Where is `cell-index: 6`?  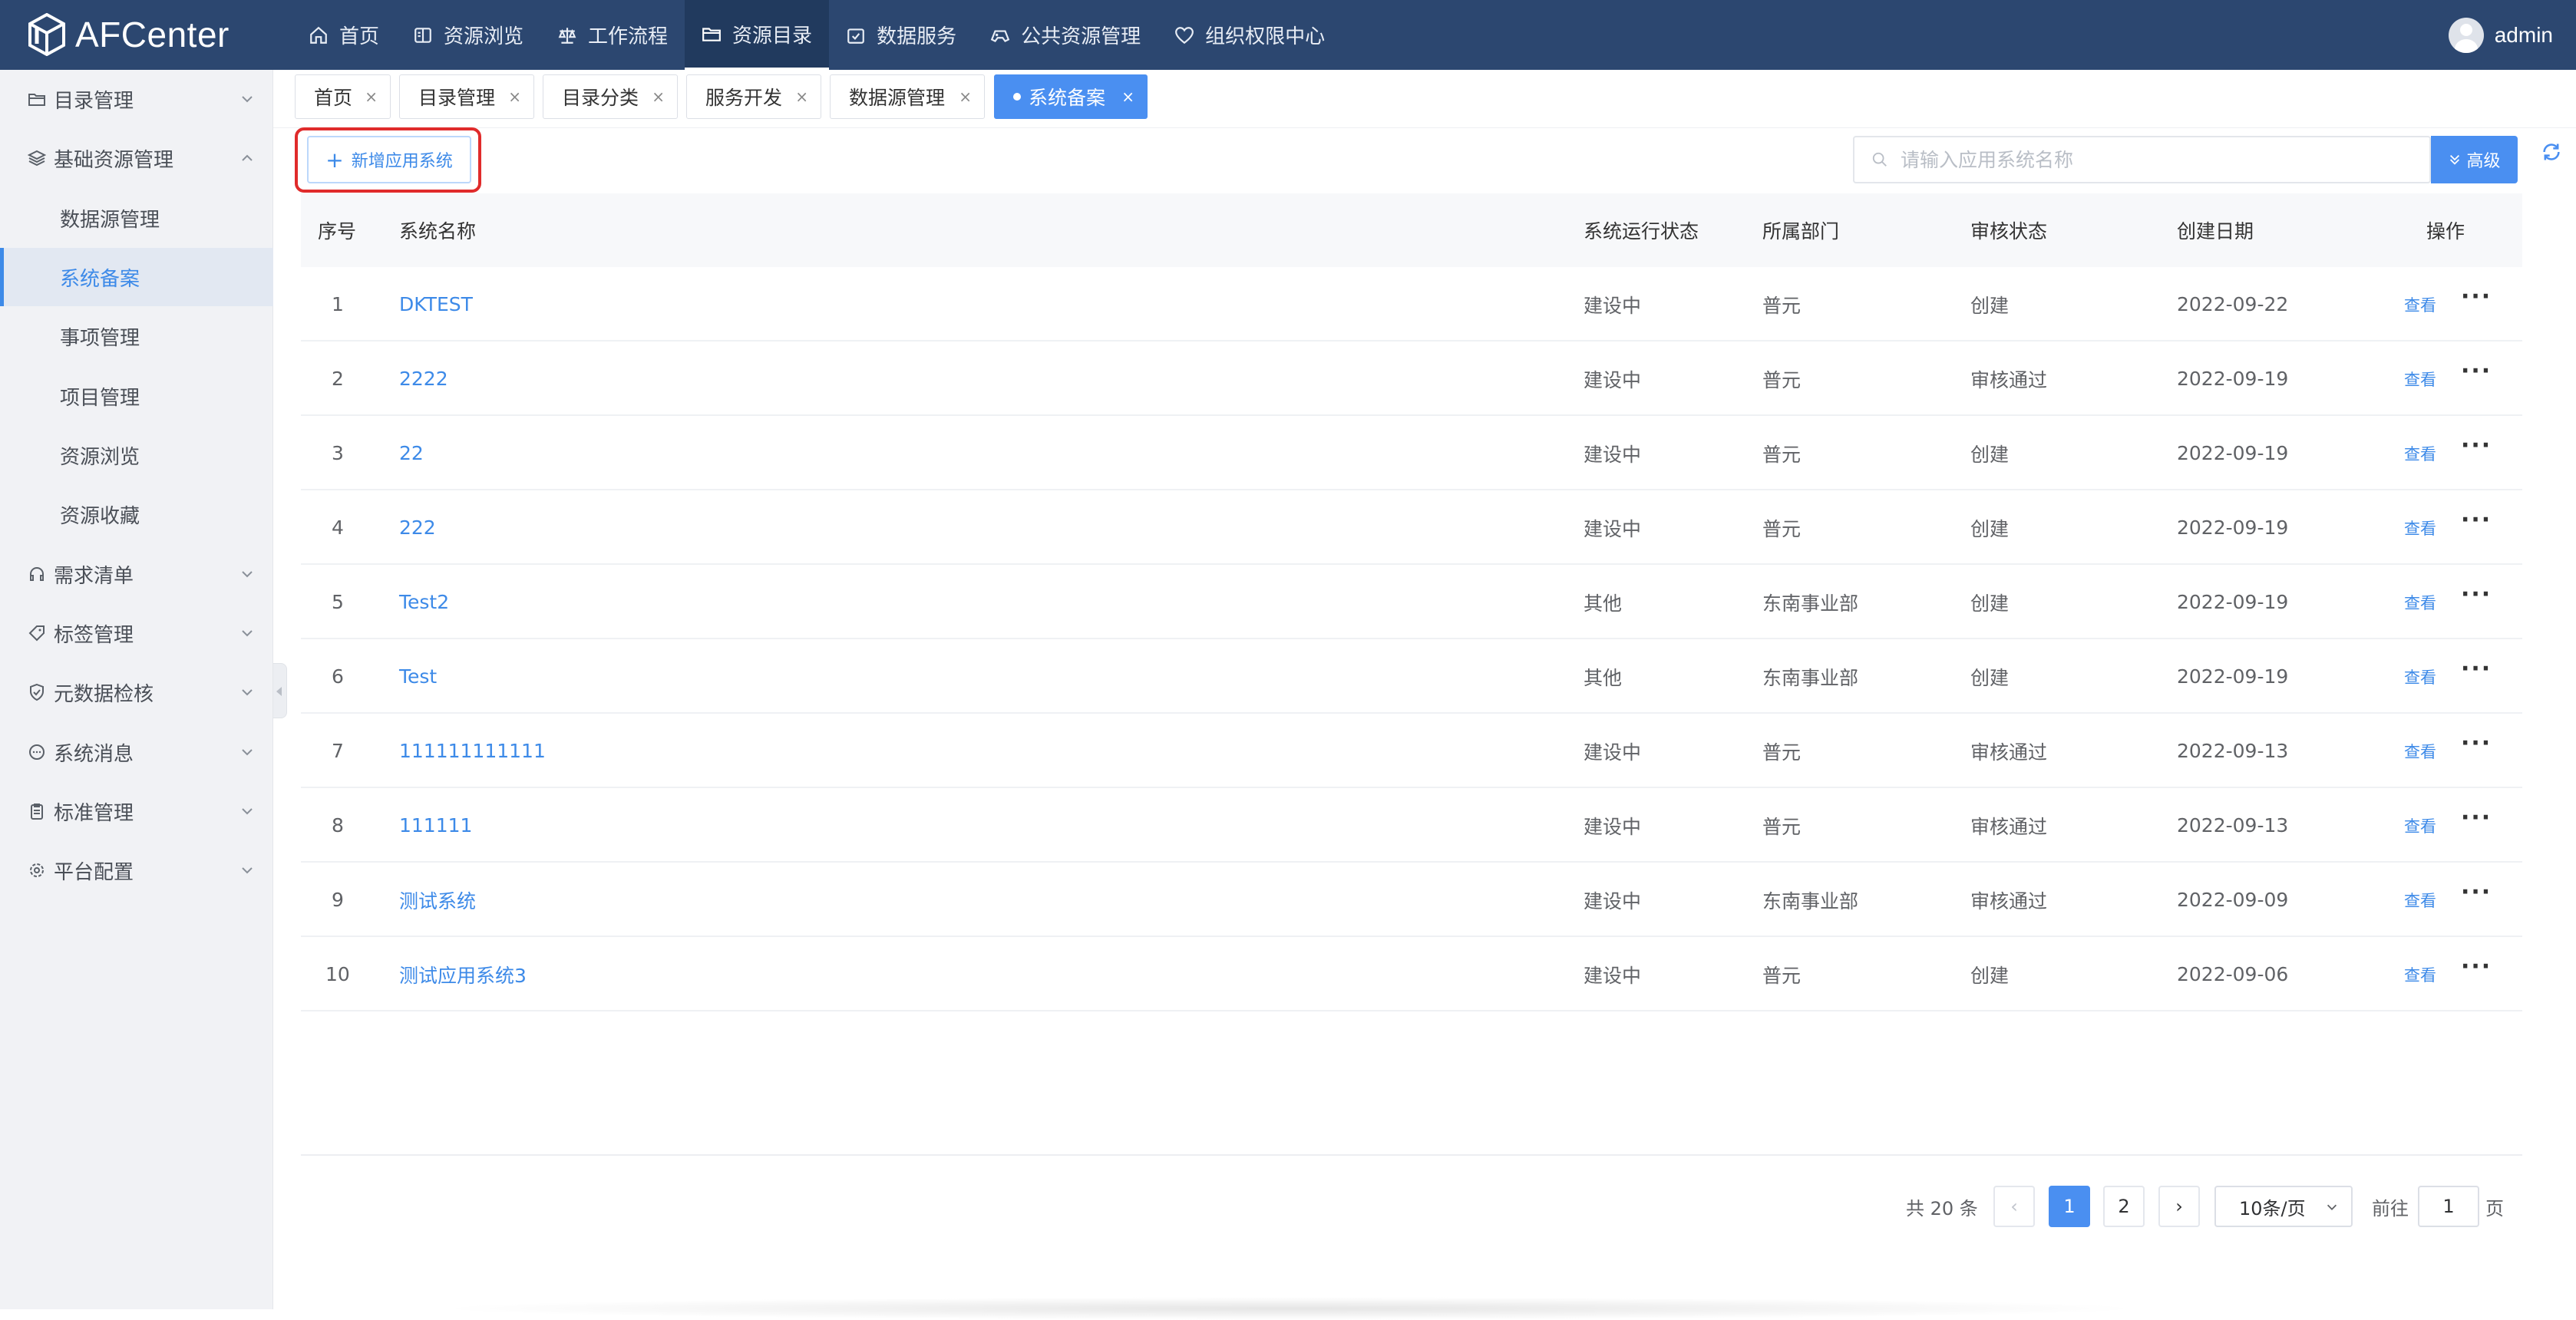 cell-index: 6 is located at coordinates (338, 676).